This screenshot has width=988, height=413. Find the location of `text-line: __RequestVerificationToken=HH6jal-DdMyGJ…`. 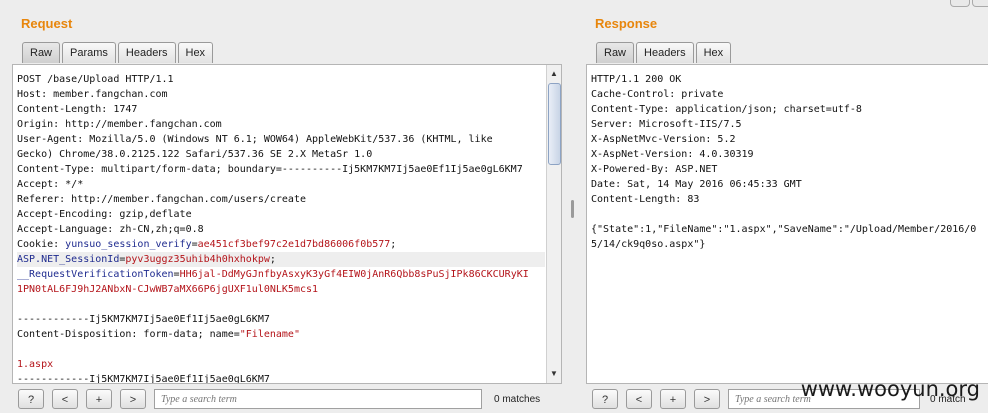

text-line: __RequestVerificationToken=HH6jal-DdMyGJ… is located at coordinates (281, 274).